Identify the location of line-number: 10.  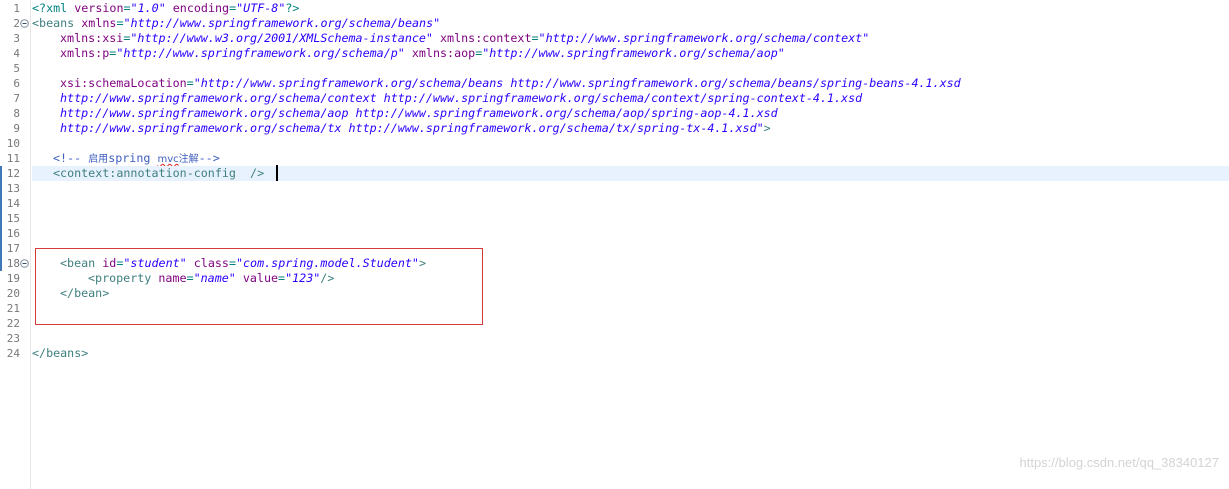
(13, 143).